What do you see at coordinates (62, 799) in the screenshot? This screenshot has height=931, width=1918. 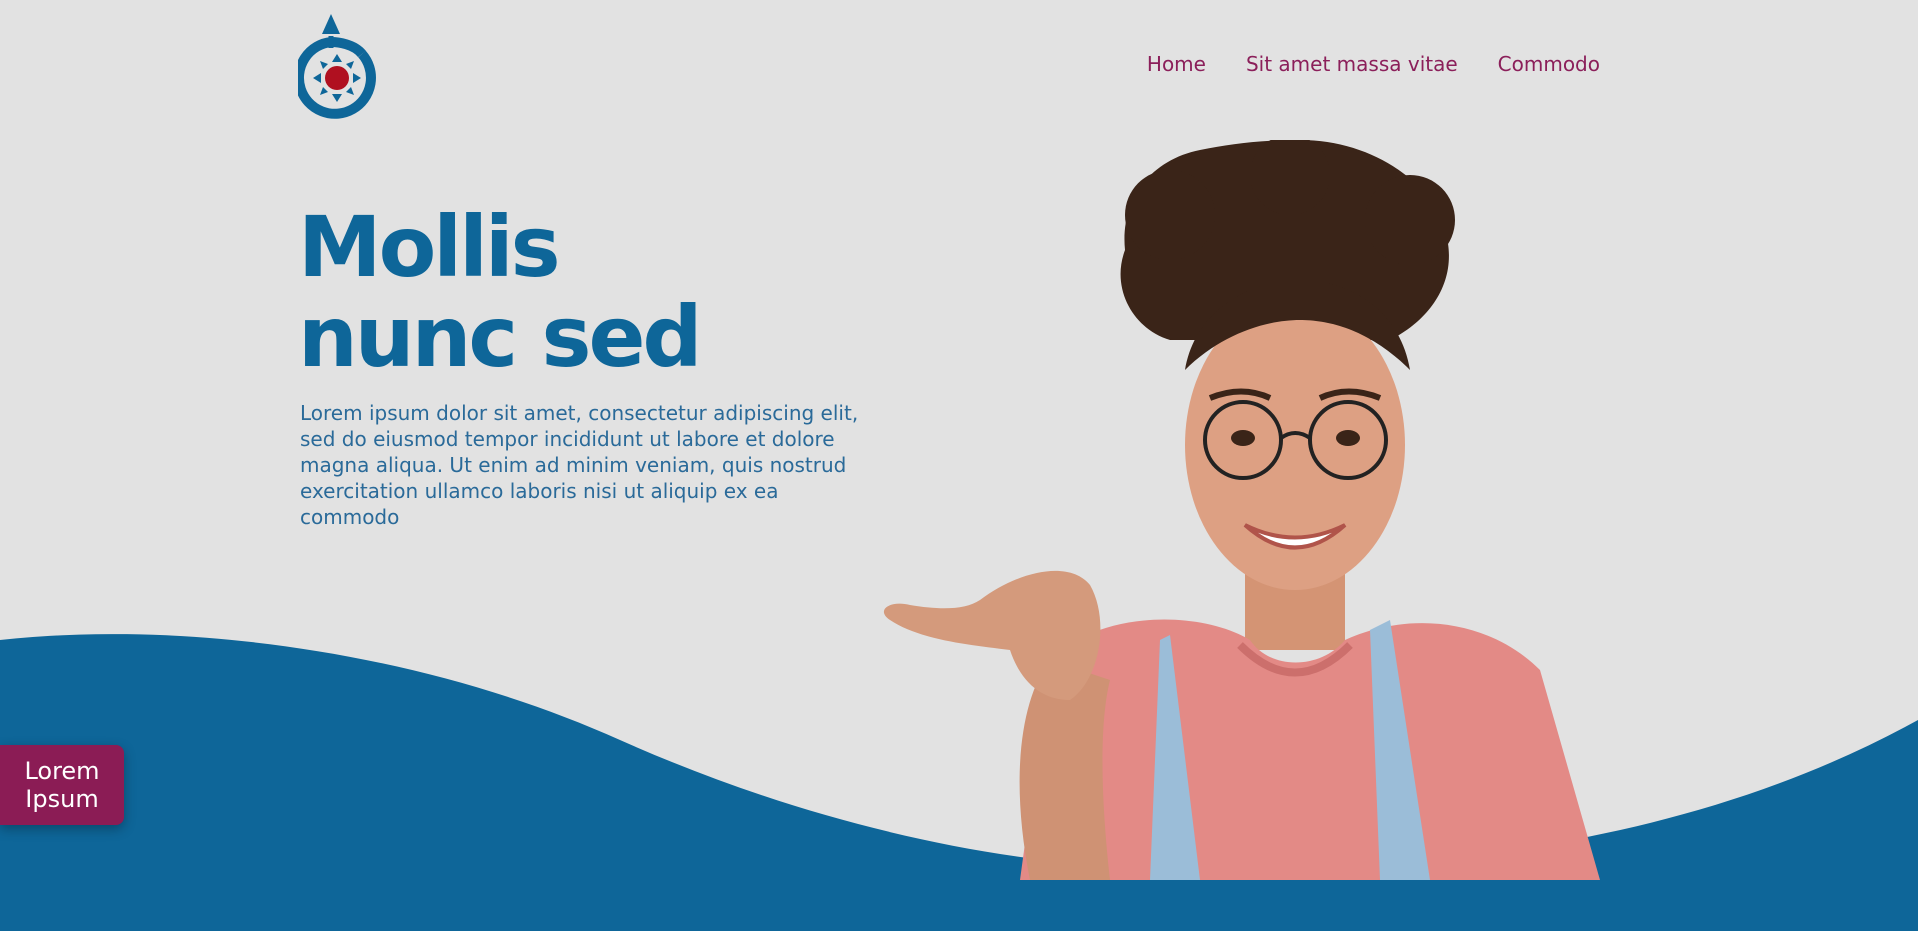 I see `badge-line2: Ipsum` at bounding box center [62, 799].